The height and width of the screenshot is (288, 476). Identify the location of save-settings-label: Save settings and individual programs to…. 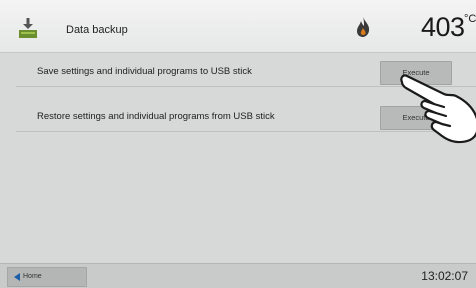
(144, 71).